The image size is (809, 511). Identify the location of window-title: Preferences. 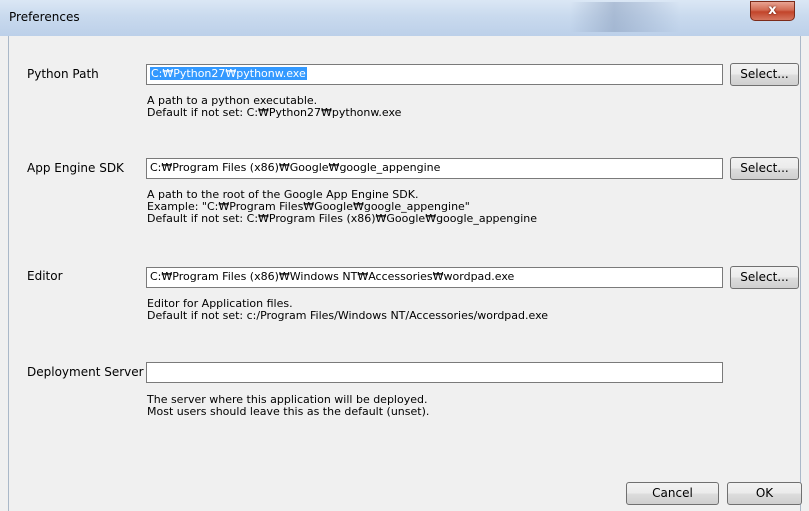
(44, 17).